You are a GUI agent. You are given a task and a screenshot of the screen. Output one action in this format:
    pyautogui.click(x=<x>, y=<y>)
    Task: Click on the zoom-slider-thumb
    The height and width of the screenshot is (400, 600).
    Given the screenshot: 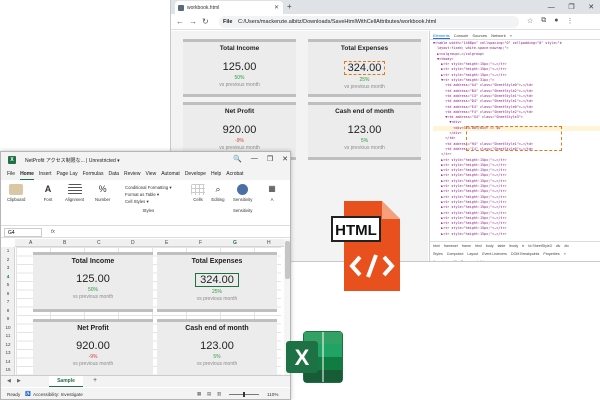 What is the action you would take?
    pyautogui.click(x=244, y=394)
    